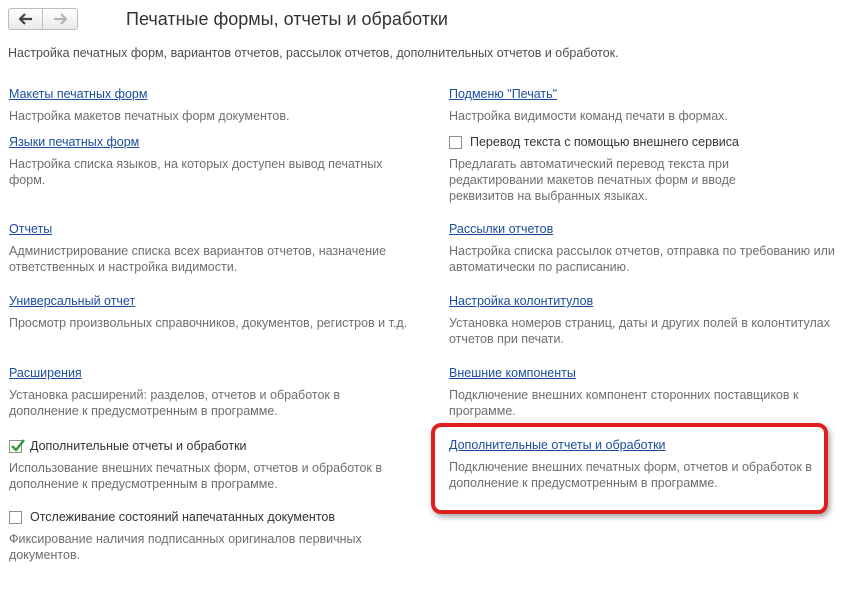 The height and width of the screenshot is (601, 850). What do you see at coordinates (455, 142) in the screenshot?
I see `translation-checkbox` at bounding box center [455, 142].